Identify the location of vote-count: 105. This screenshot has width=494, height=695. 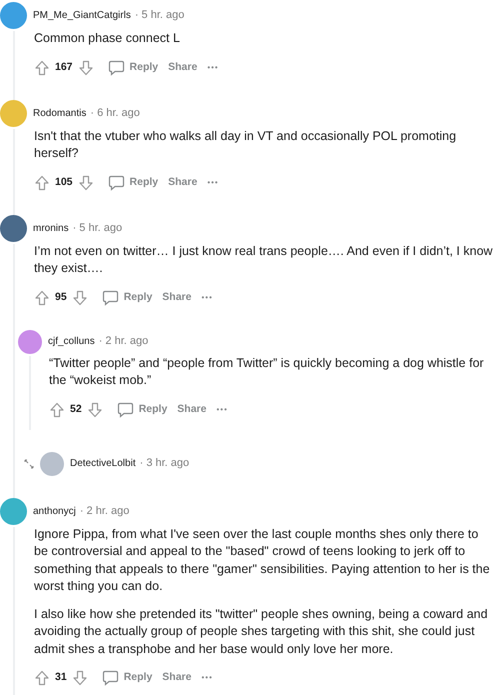
(64, 182).